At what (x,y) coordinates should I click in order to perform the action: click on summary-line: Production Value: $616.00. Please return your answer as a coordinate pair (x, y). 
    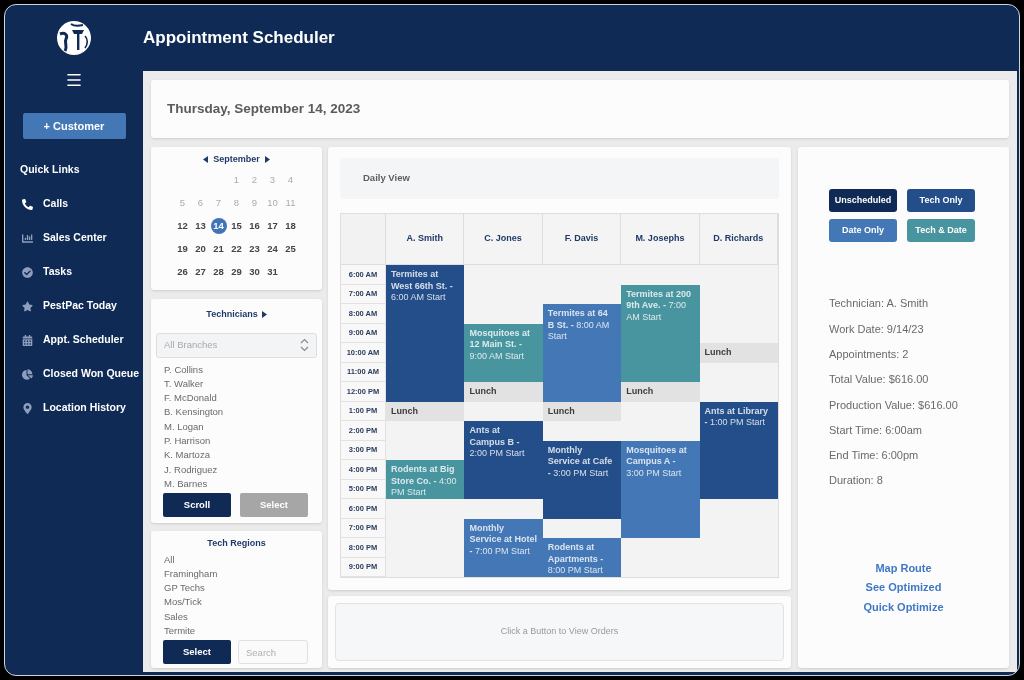
    Looking at the image, I should click on (893, 405).